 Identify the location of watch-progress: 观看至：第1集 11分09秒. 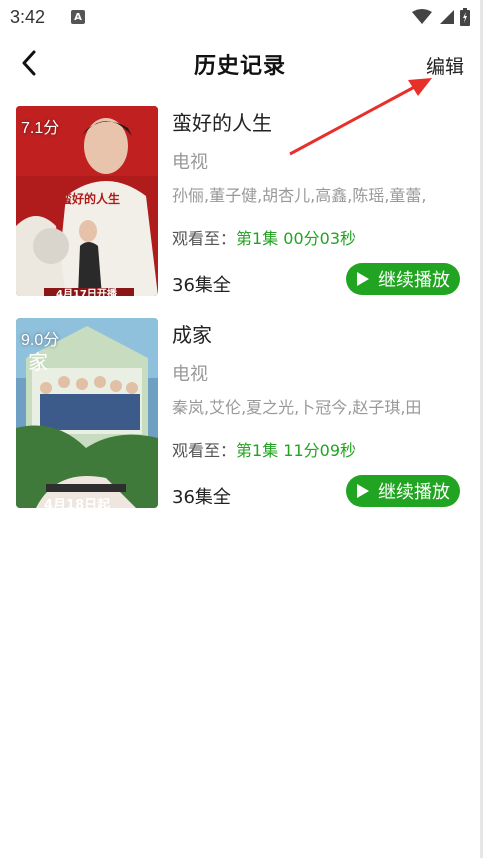
(264, 449).